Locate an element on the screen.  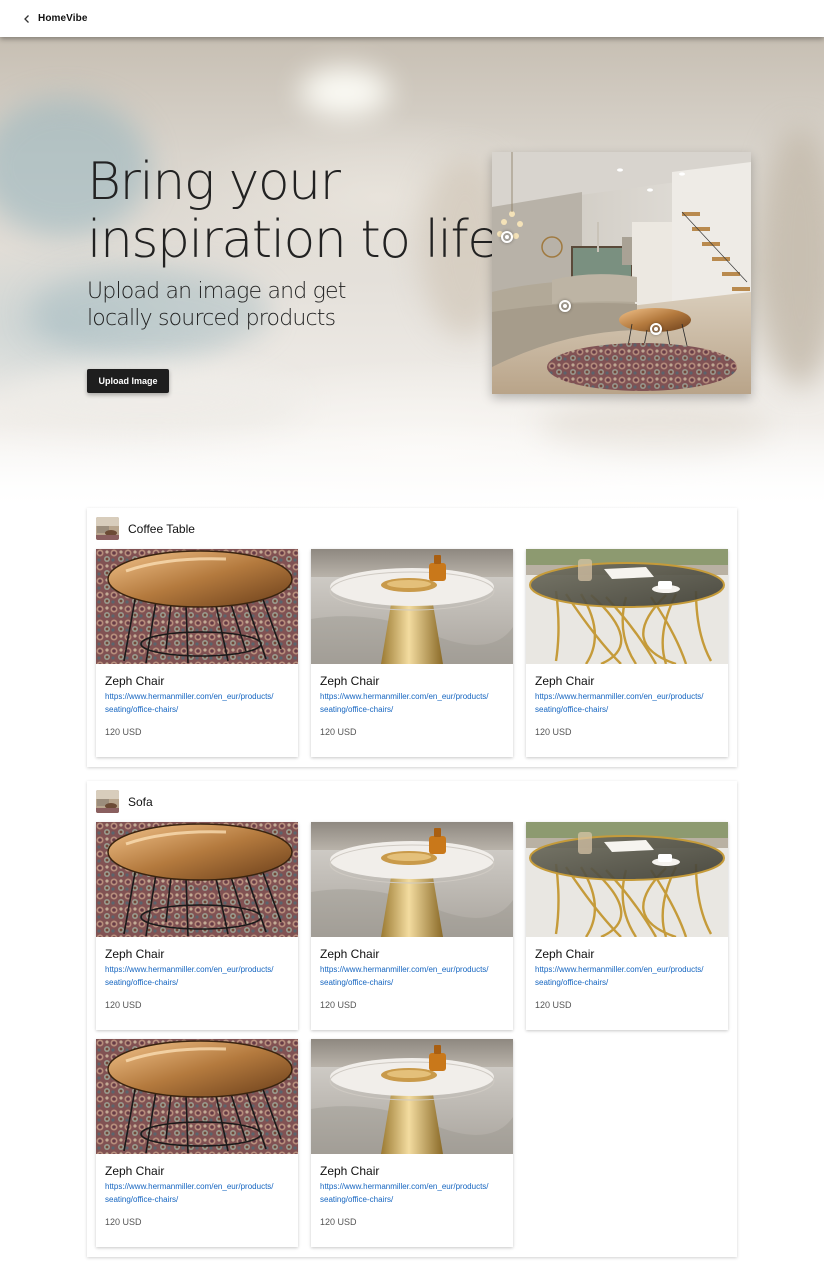
chevron-left-icon is located at coordinates (26, 18).